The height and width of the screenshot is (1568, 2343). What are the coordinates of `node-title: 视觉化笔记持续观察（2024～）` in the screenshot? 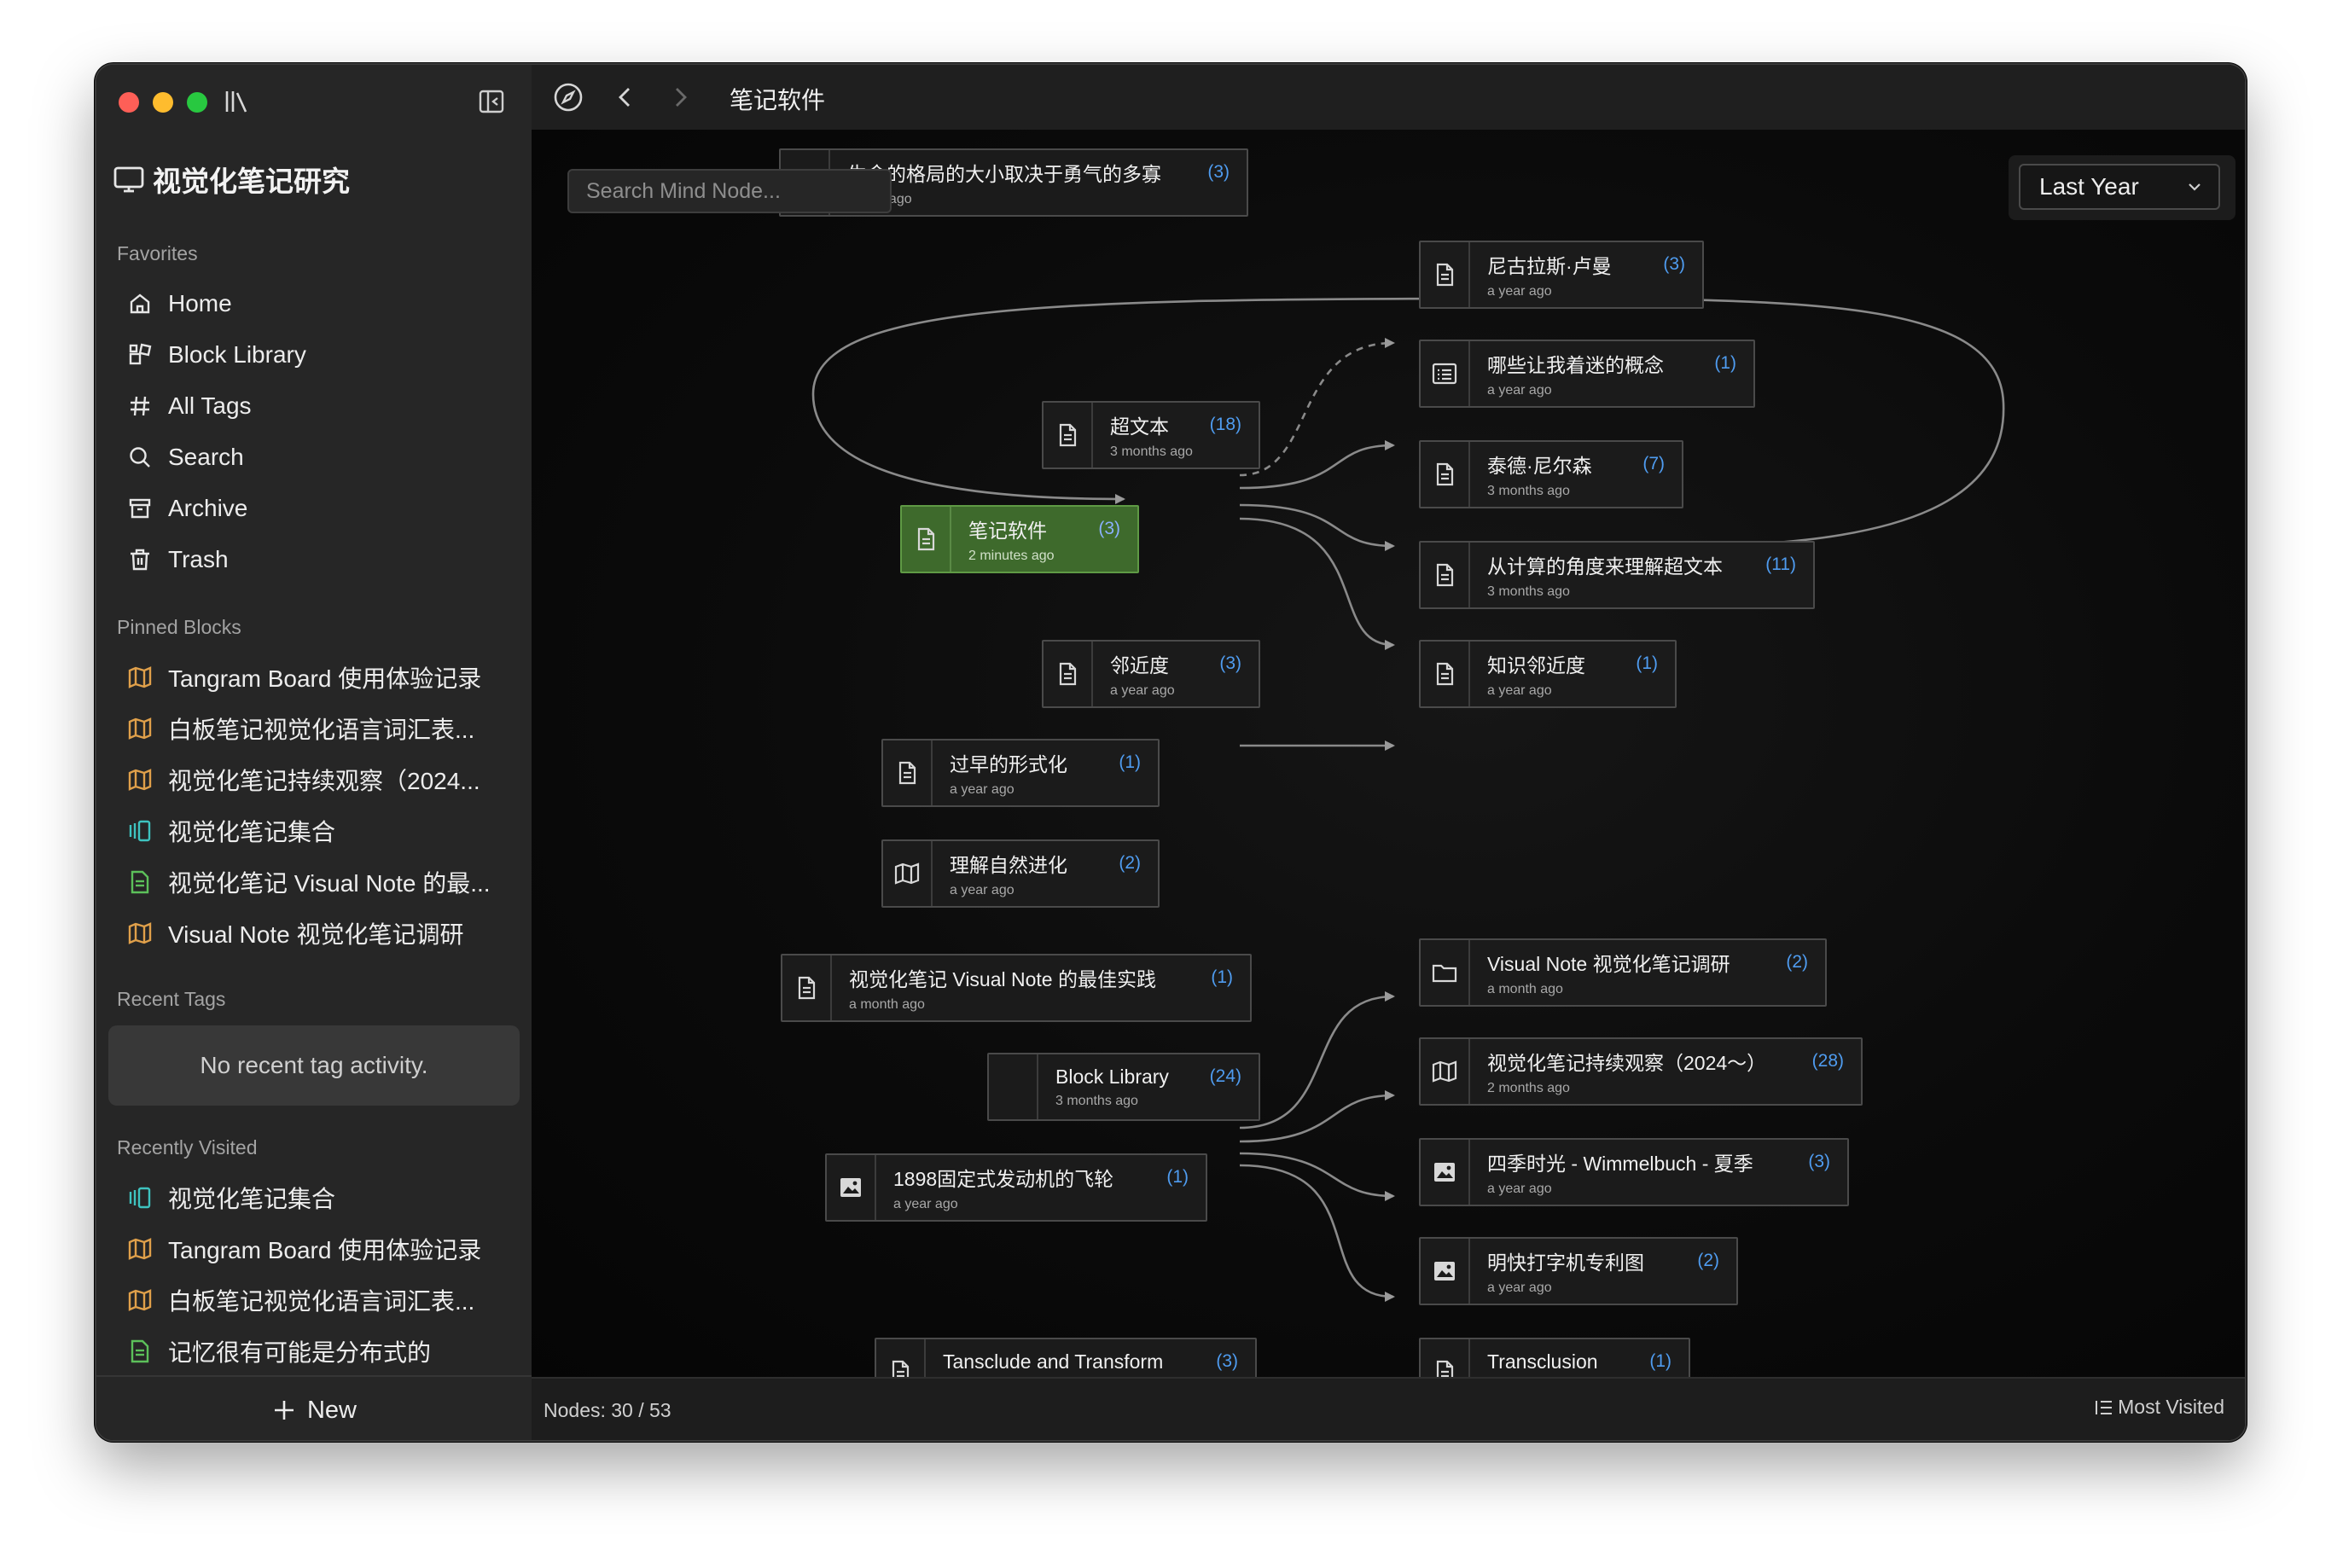 It's located at (1627, 1063).